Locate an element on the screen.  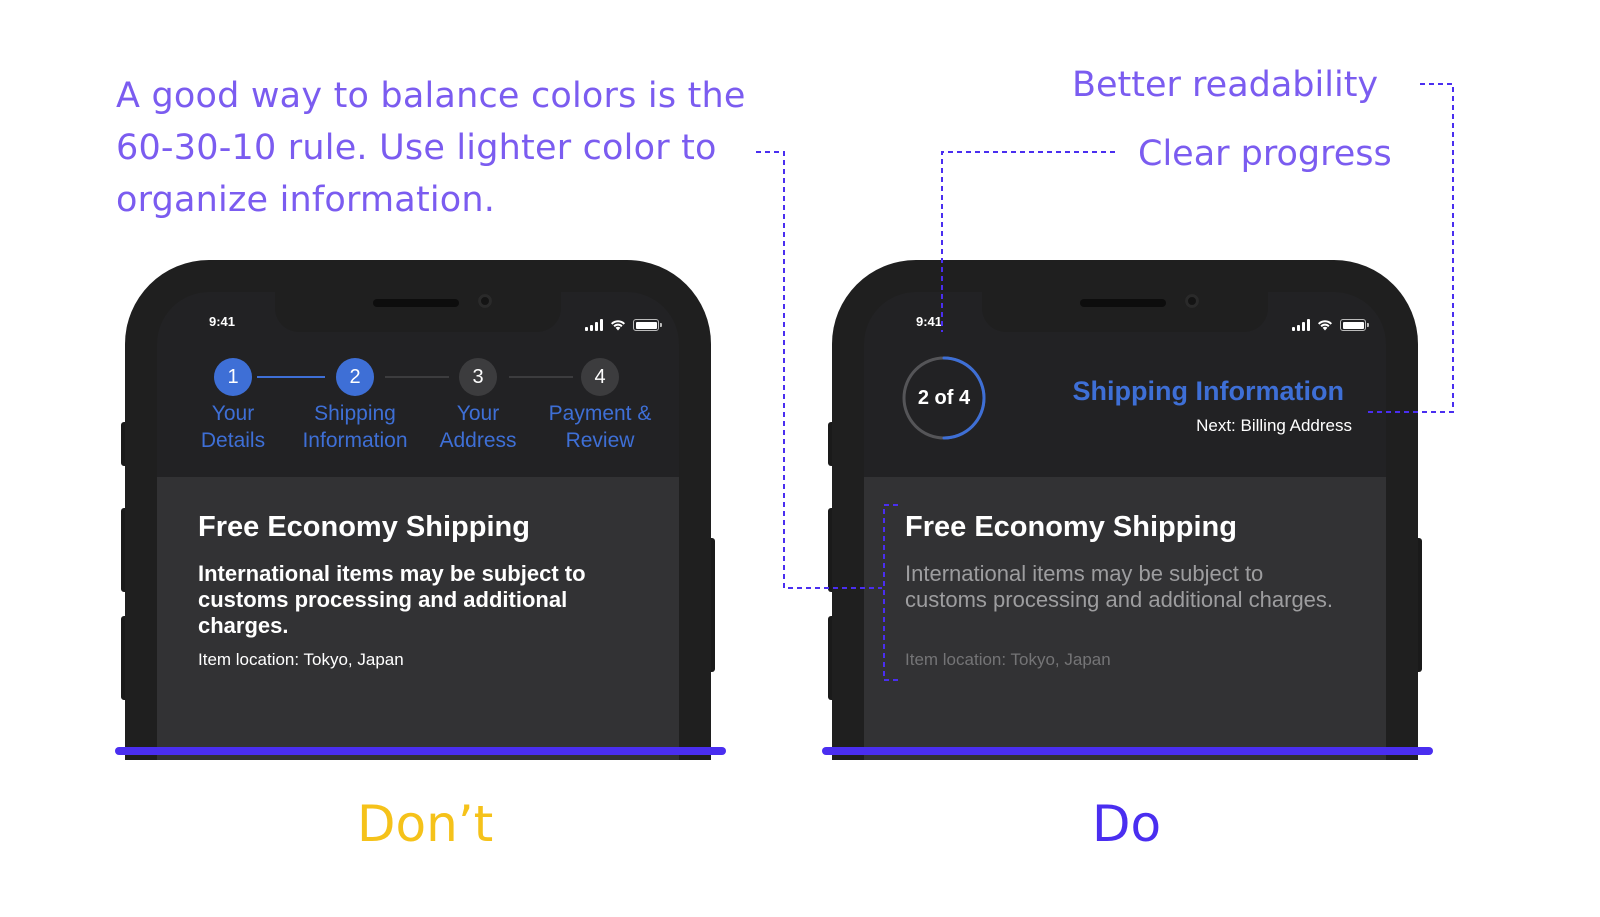
connector-color-balance is located at coordinates (819, 370).